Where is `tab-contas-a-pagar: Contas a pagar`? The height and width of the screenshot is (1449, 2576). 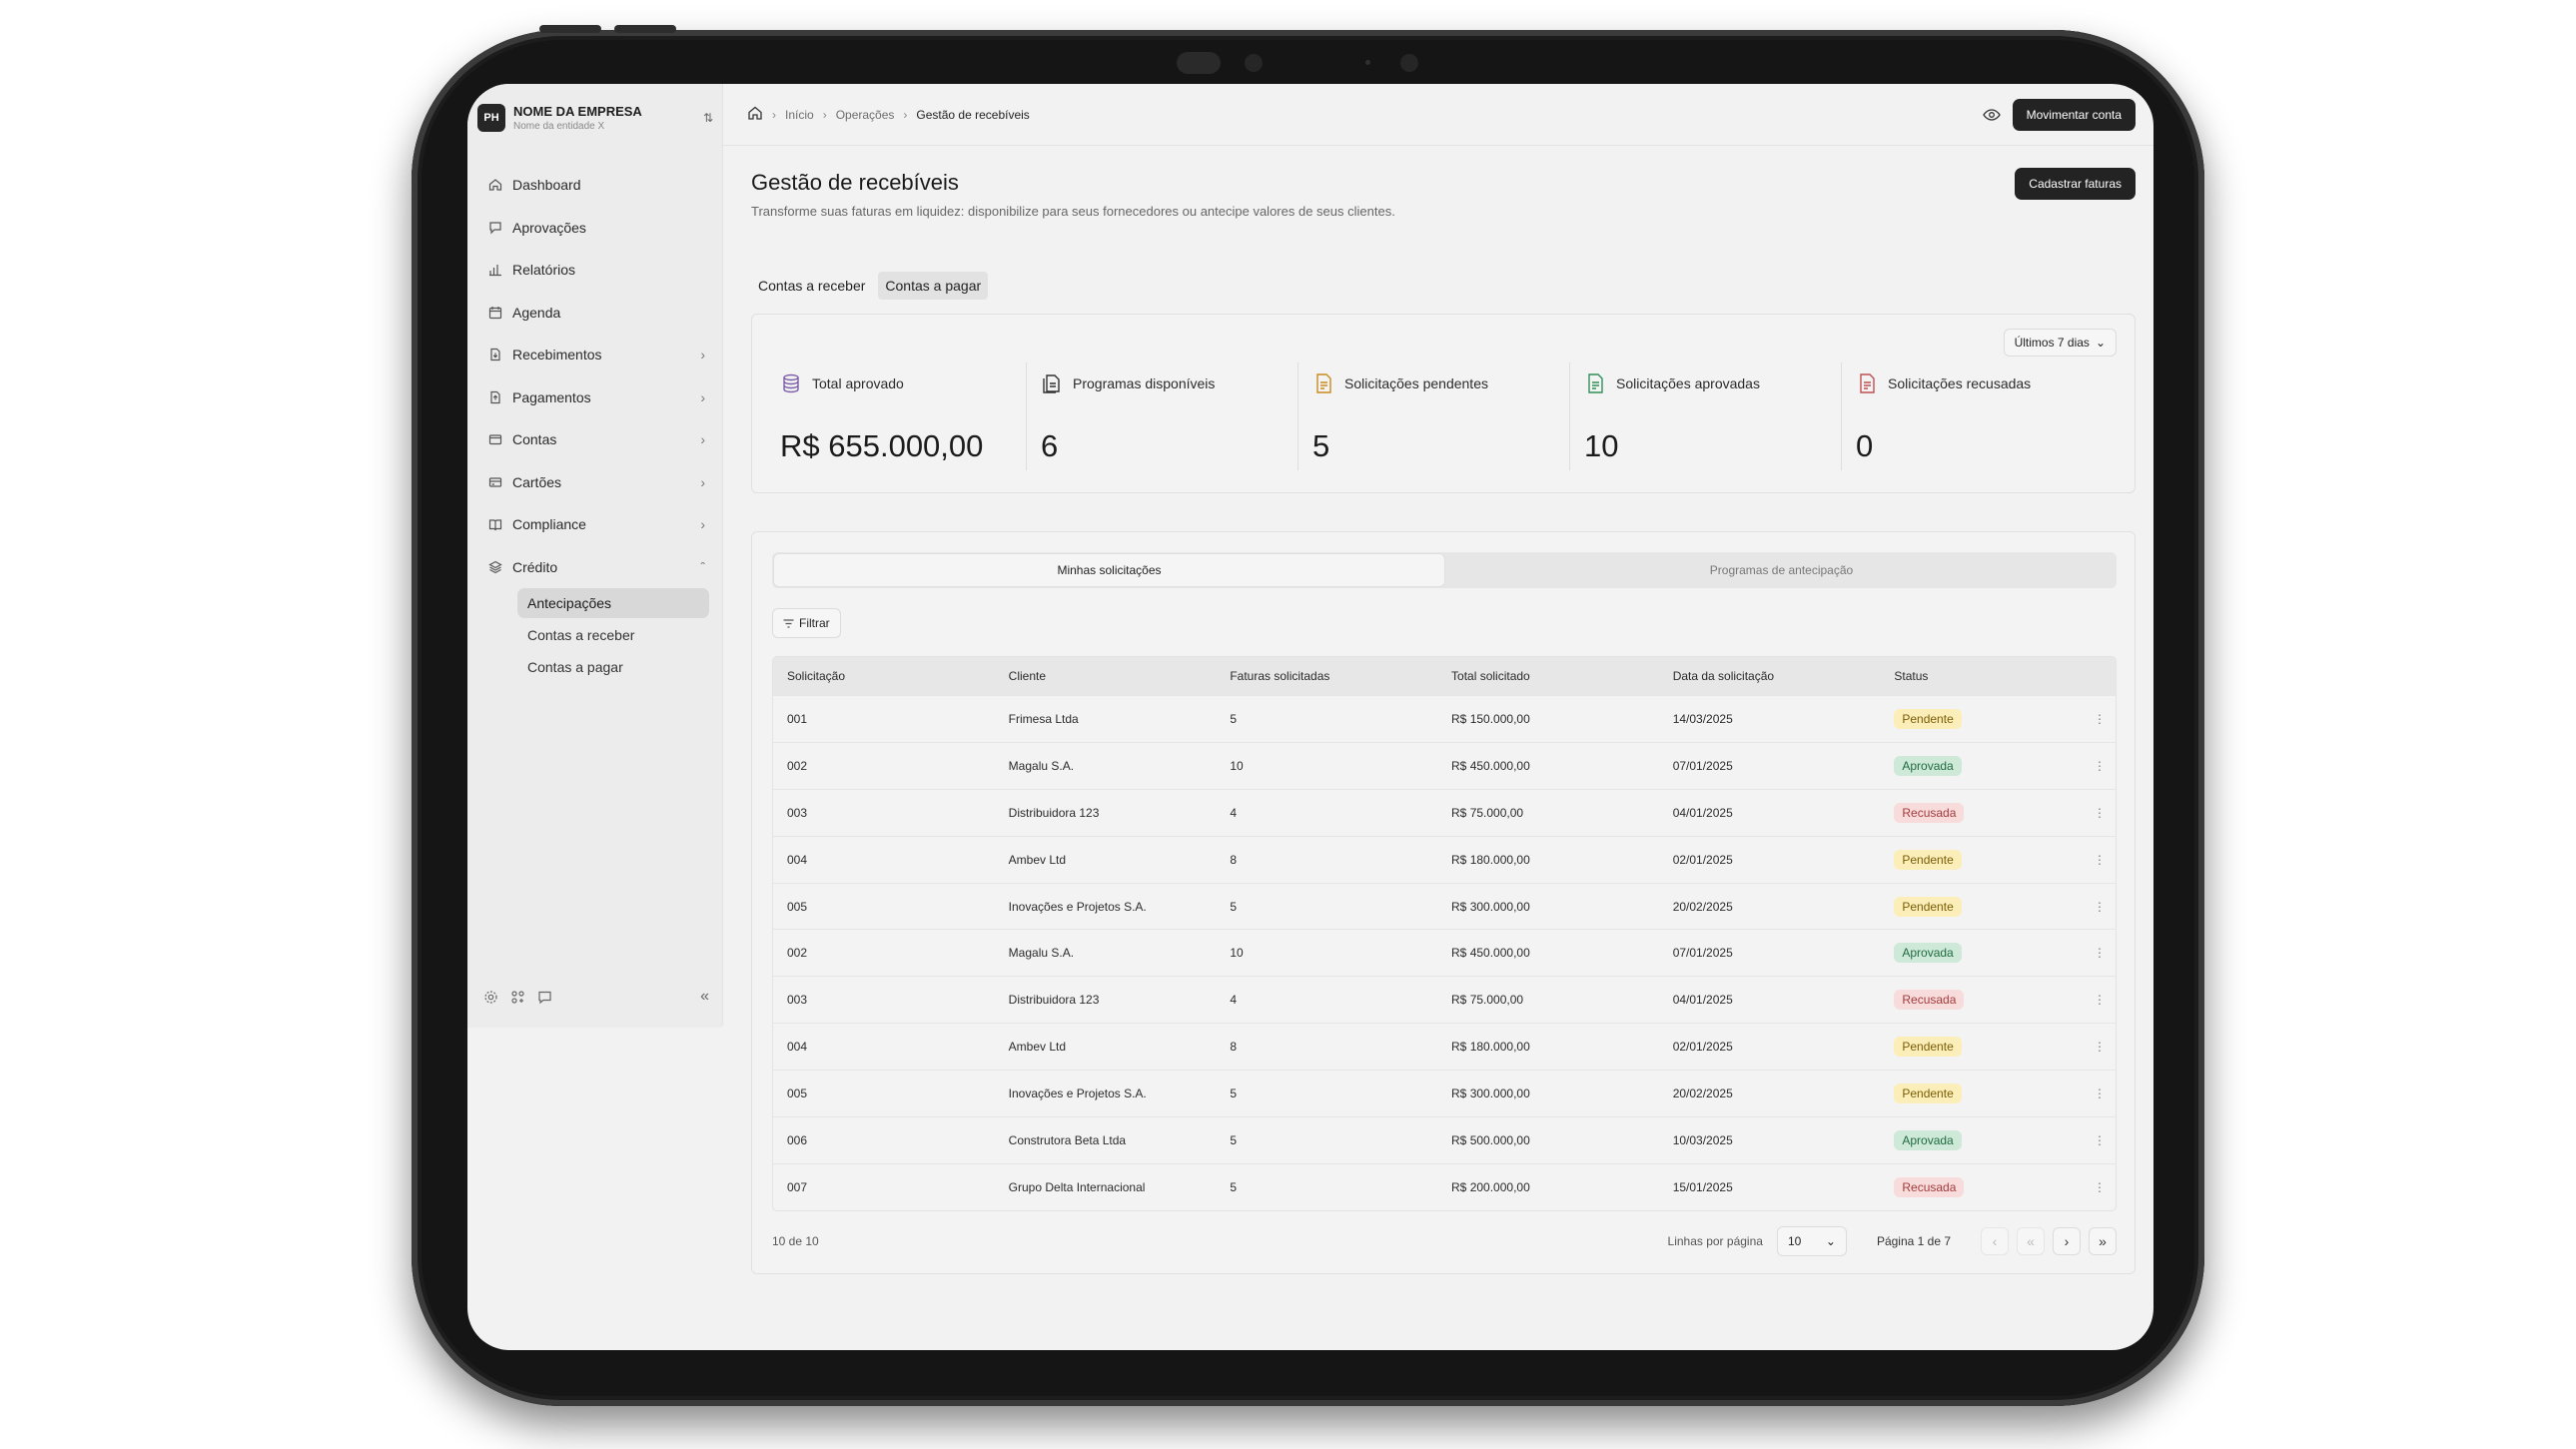 tab-contas-a-pagar: Contas a pagar is located at coordinates (934, 286).